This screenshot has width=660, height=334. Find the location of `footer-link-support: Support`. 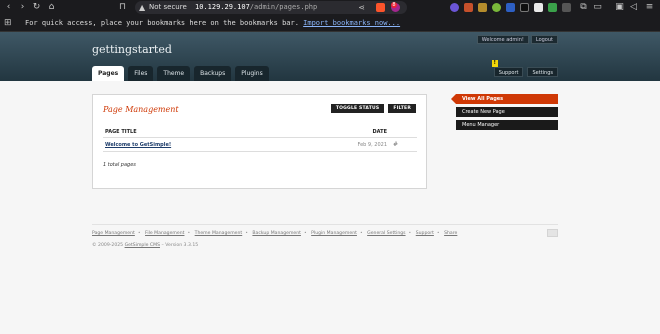

footer-link-support: Support is located at coordinates (425, 233).